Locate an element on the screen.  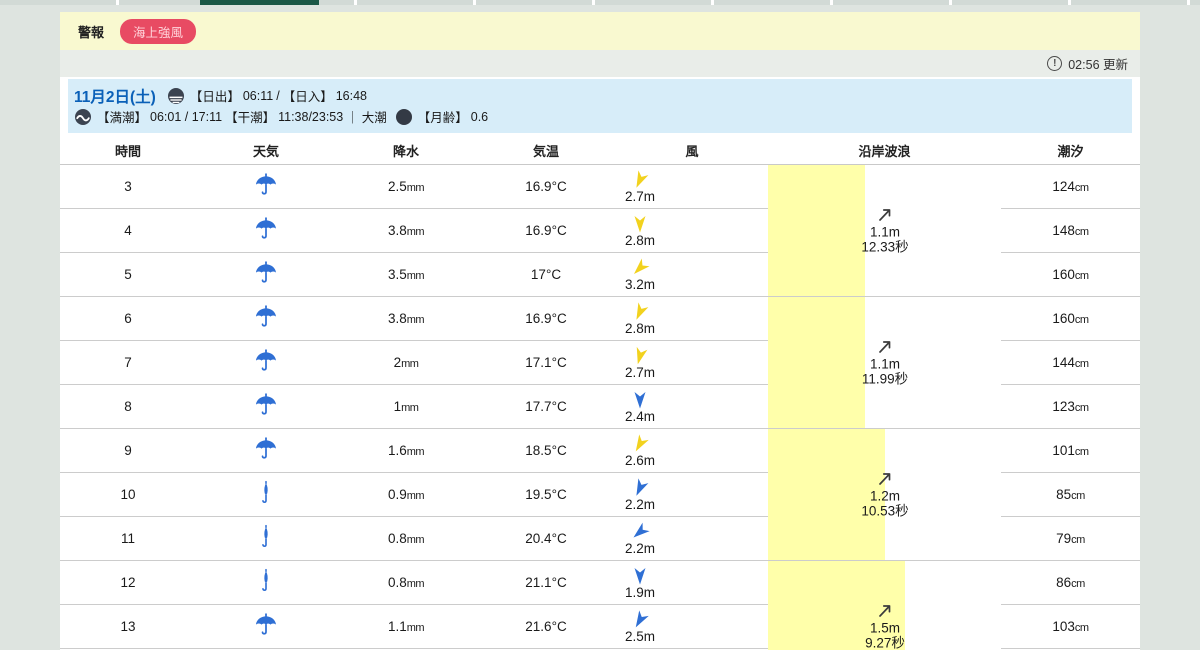
active-tab-indicator is located at coordinates (259, 2).